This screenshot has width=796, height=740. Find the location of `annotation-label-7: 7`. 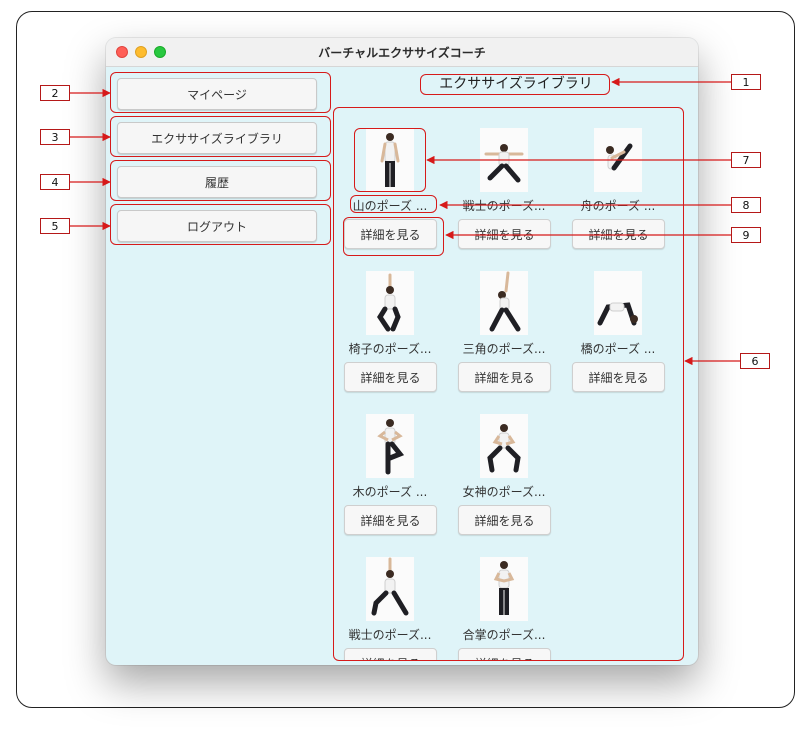

annotation-label-7: 7 is located at coordinates (746, 160).